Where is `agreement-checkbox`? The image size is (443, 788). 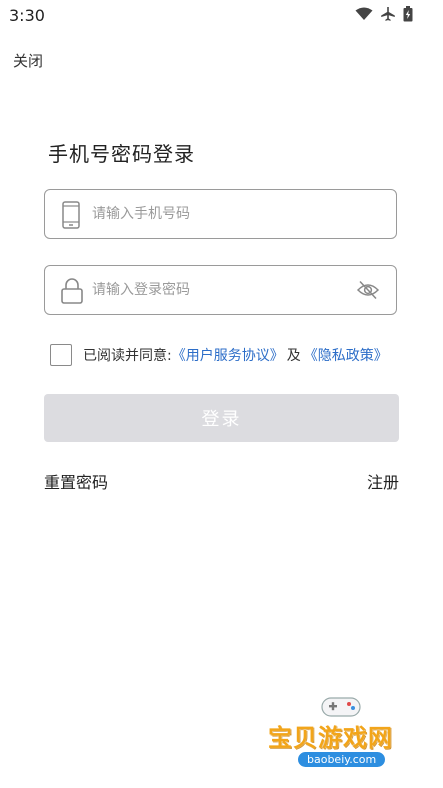
agreement-checkbox is located at coordinates (61, 355).